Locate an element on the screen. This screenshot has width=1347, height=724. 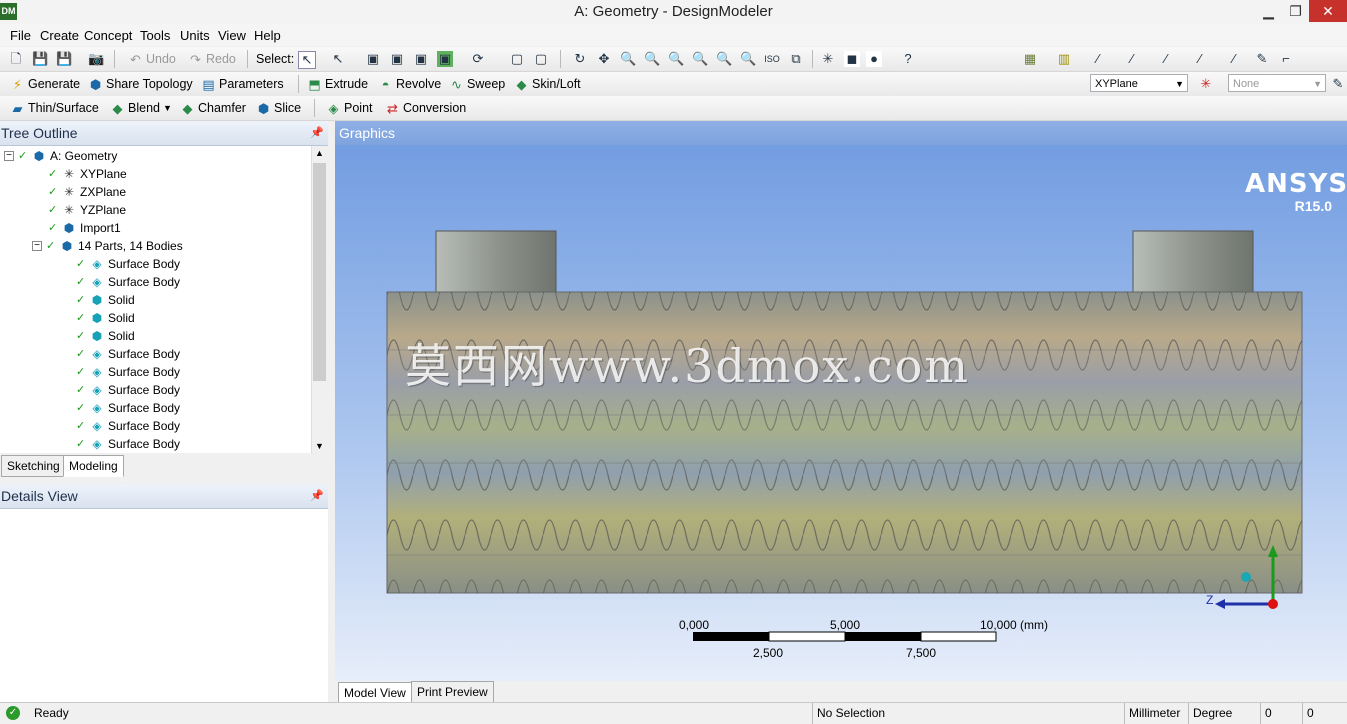
tab-modeling: Modeling is located at coordinates (93, 466).